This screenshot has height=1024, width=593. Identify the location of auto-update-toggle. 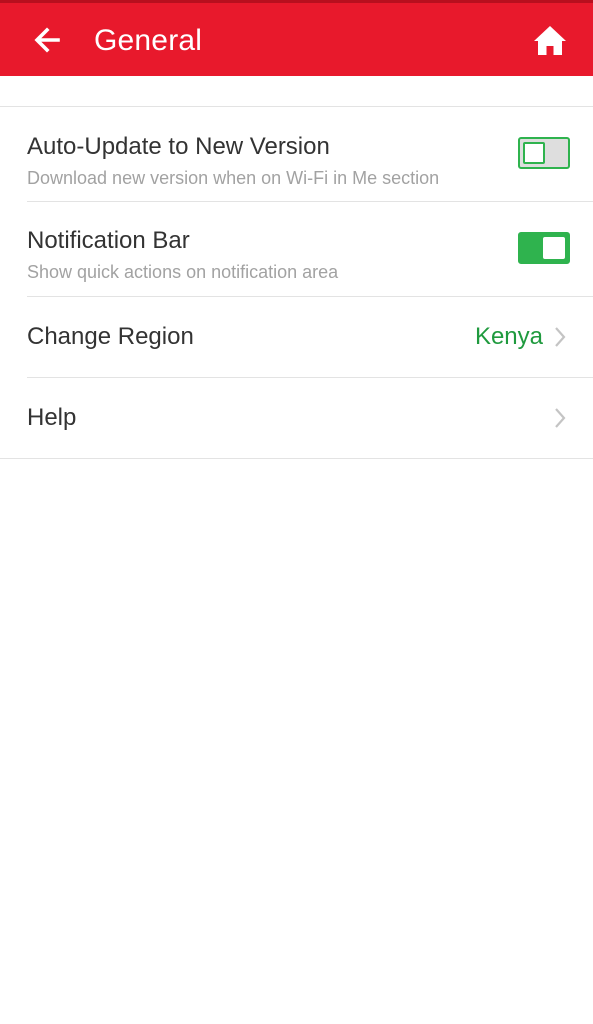
(544, 153).